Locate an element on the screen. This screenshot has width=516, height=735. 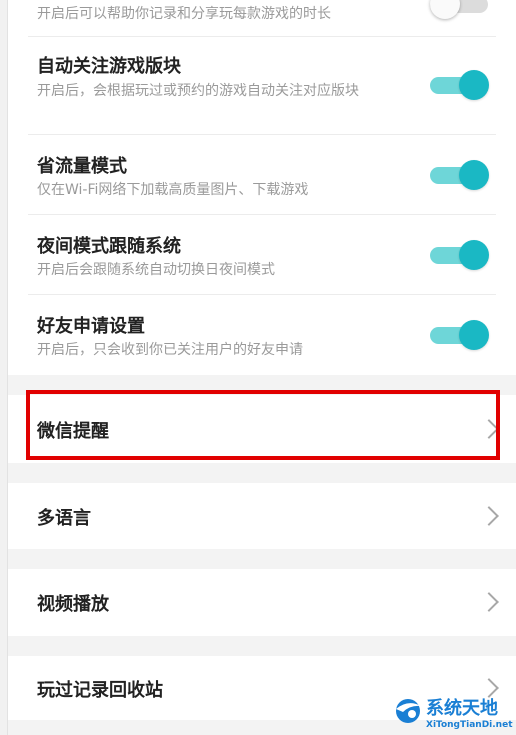
watermark-logo-icon is located at coordinates (408, 711).